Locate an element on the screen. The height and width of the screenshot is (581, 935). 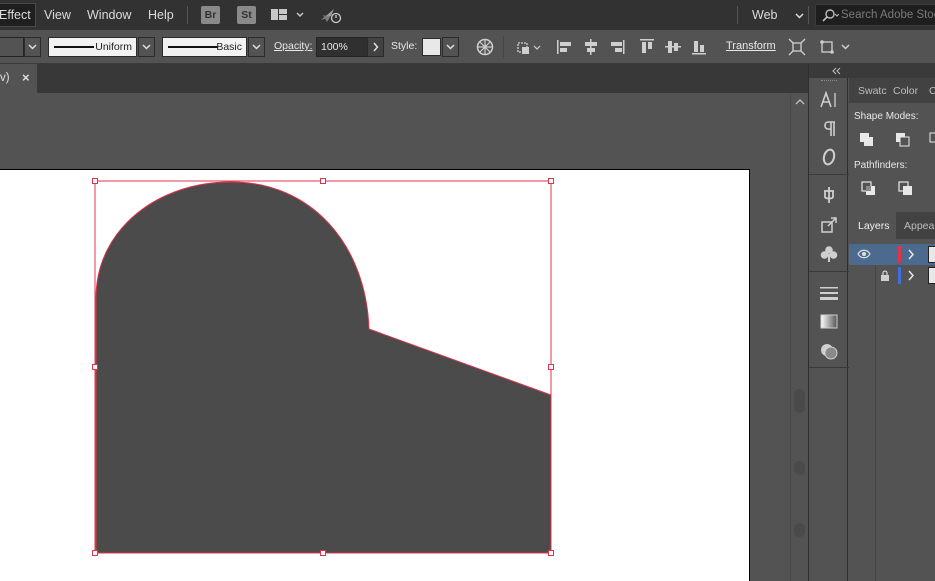
bridge-button: Br is located at coordinates (210, 15).